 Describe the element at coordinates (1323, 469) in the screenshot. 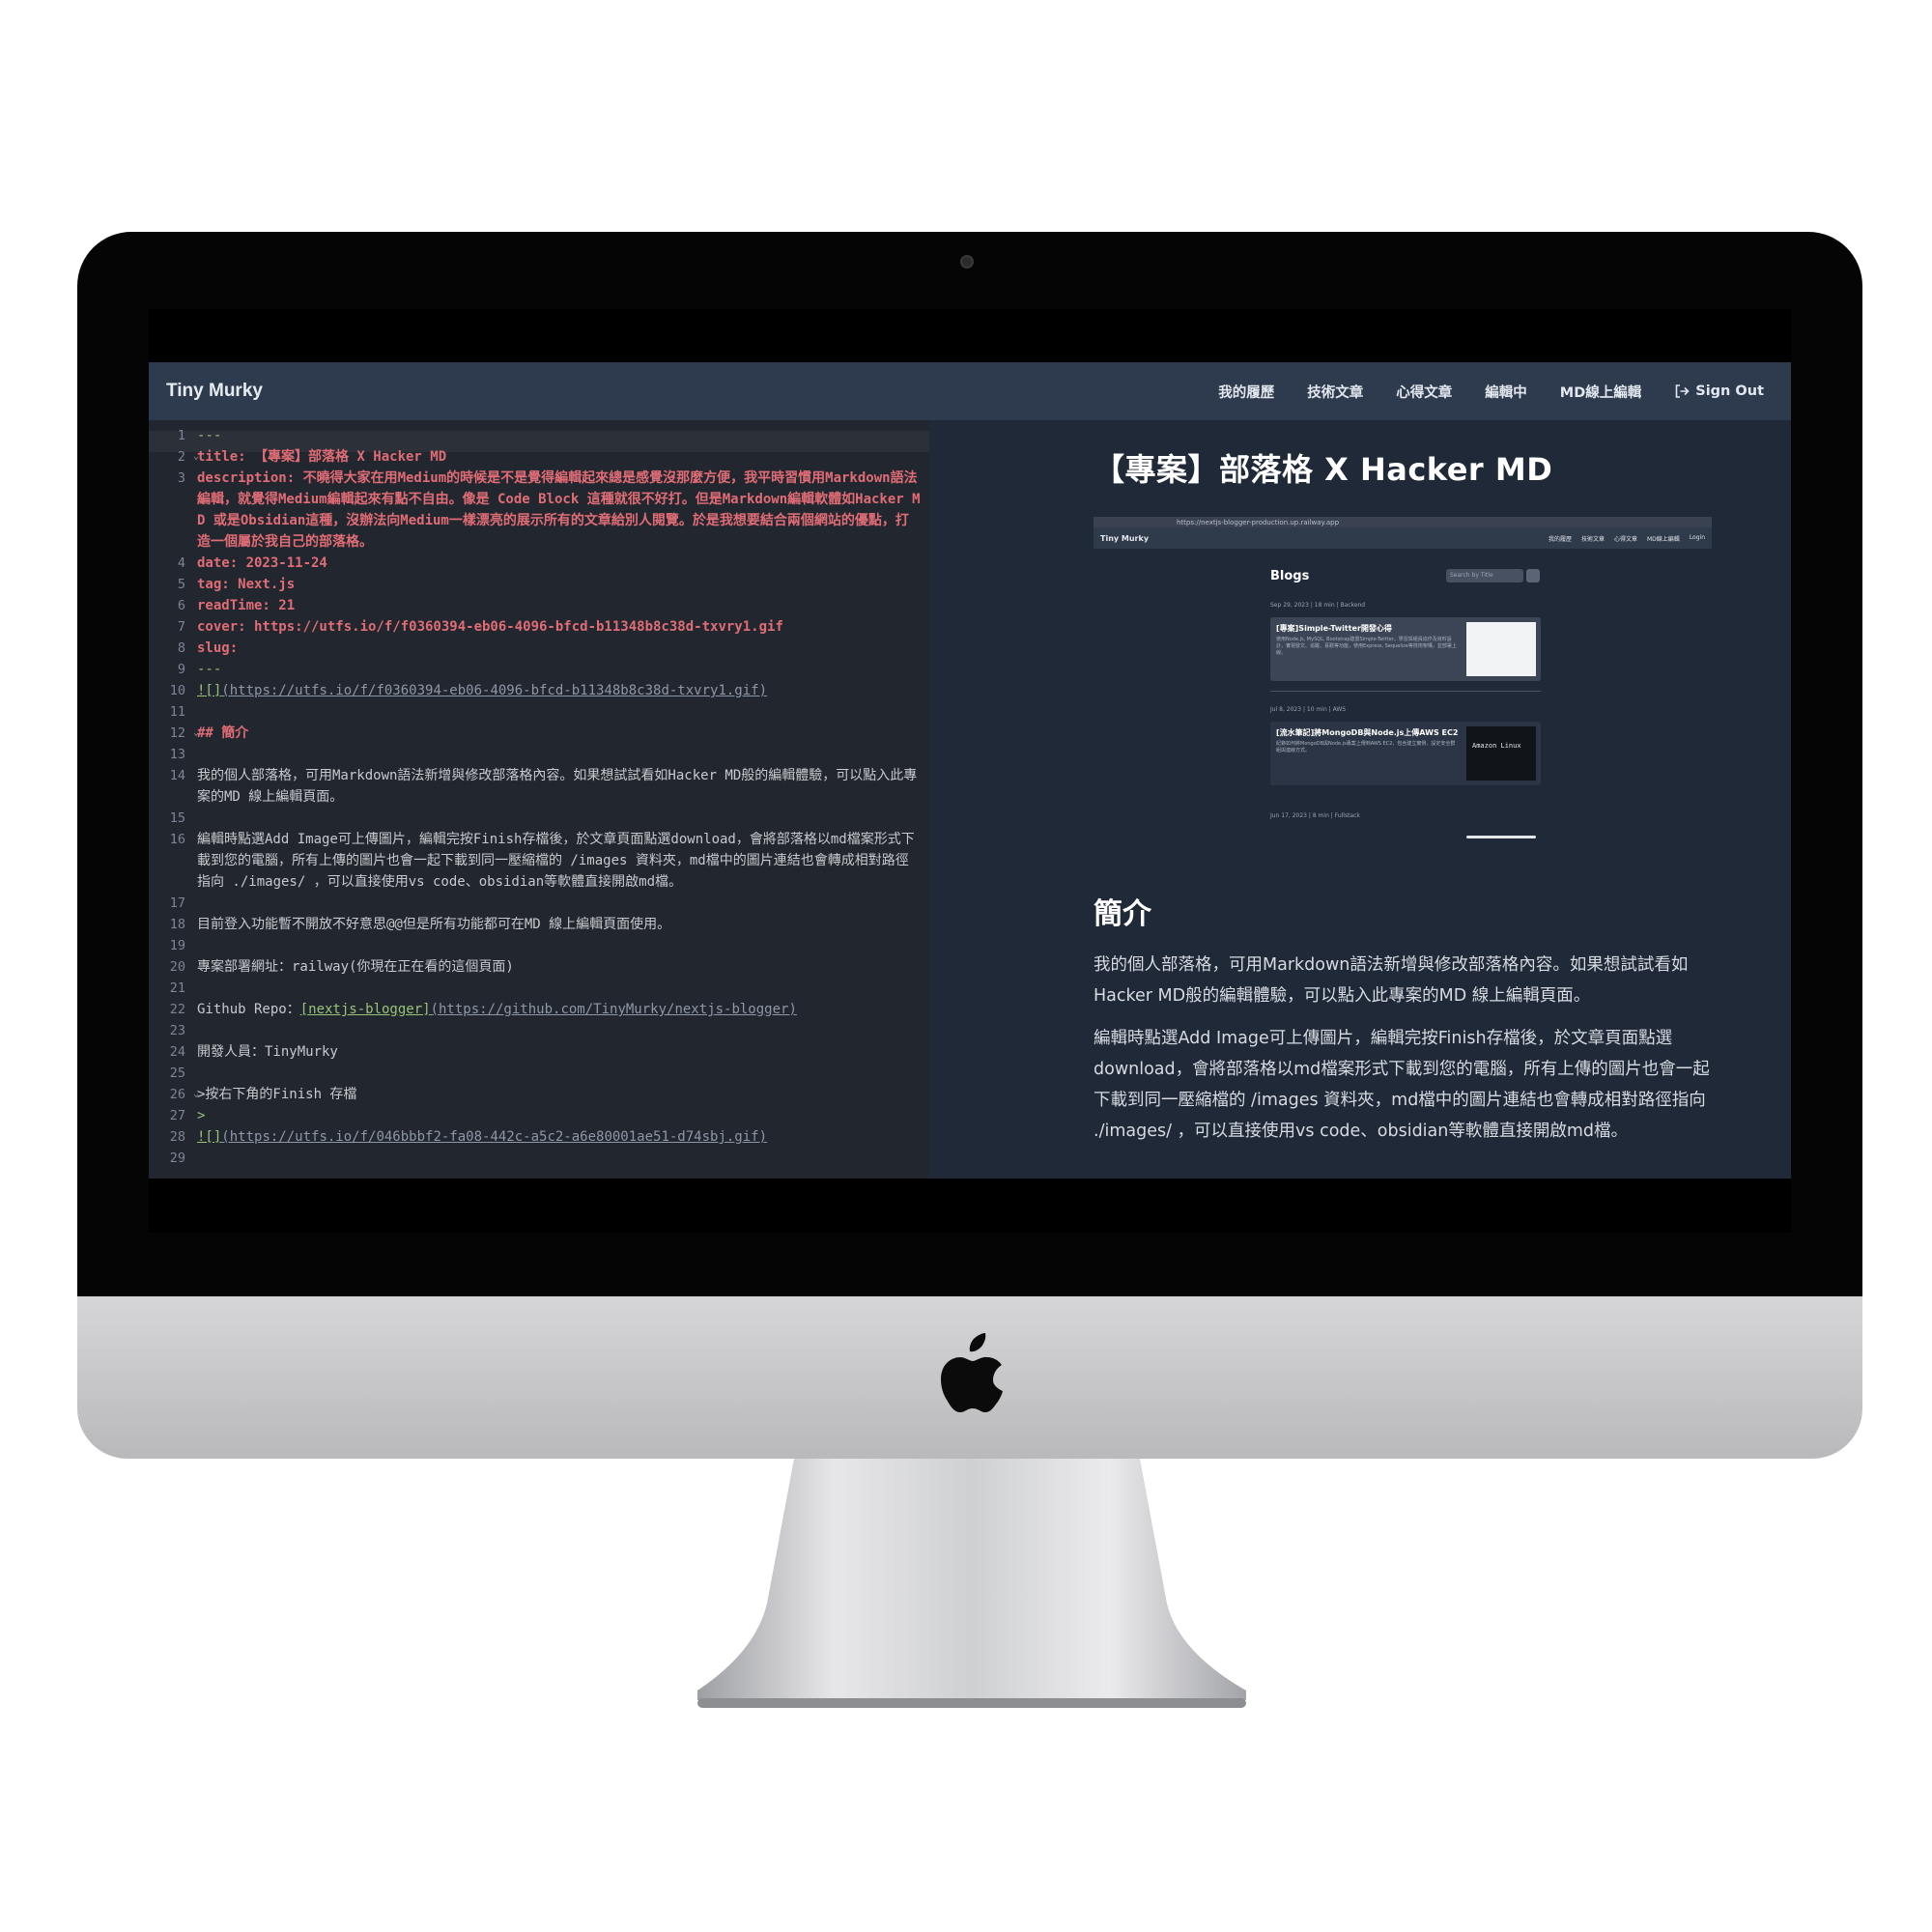

I see `preview-title: 【專案】部落格 X Hacker MD` at that location.